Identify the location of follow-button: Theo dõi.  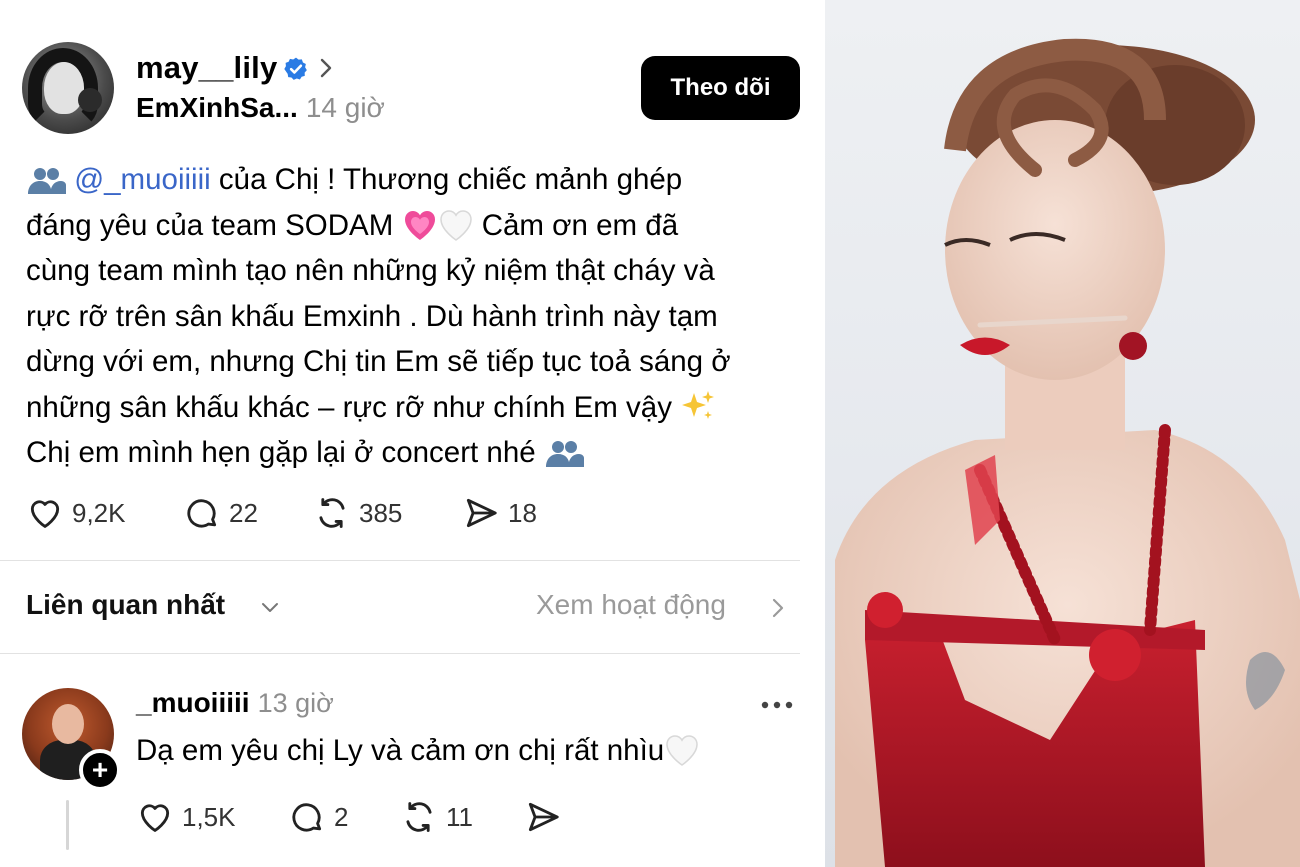
(720, 88).